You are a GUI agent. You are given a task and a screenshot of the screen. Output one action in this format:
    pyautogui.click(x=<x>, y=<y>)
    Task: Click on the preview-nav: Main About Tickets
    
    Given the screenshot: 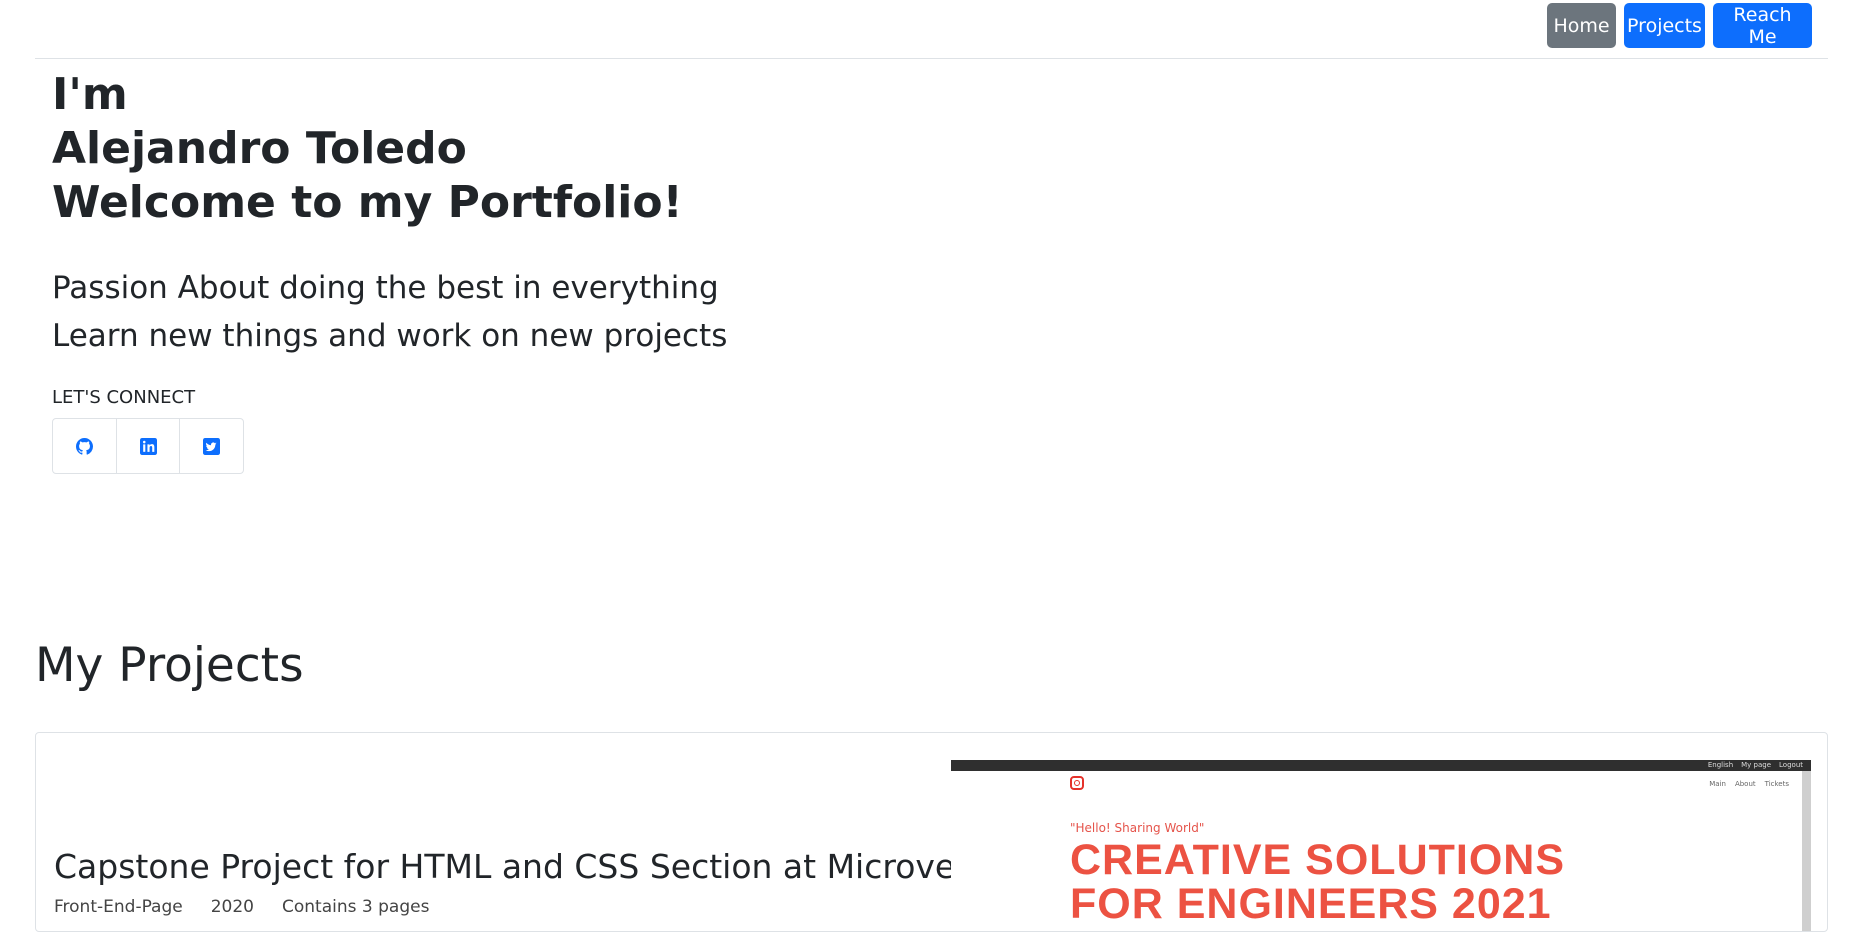 What is the action you would take?
    pyautogui.click(x=1749, y=784)
    